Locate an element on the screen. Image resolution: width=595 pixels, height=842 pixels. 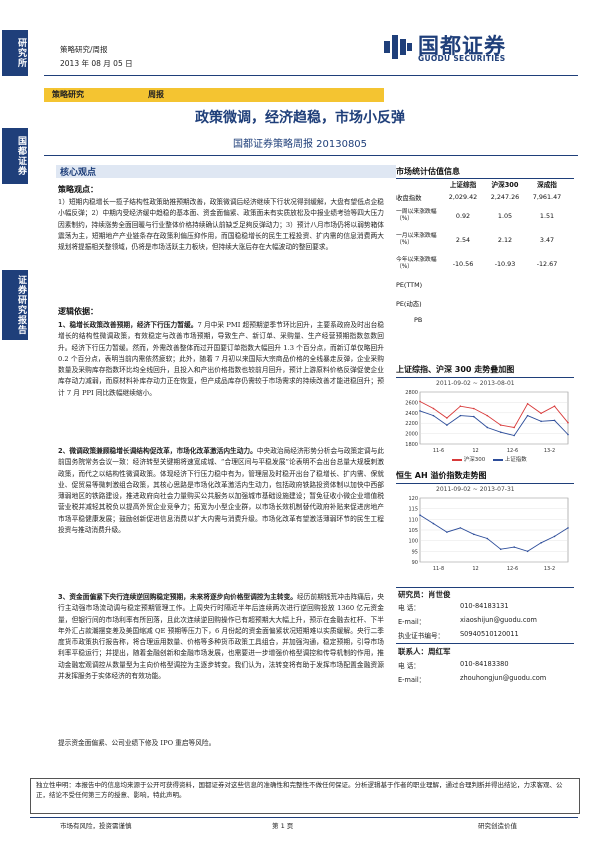
logic-point-1-head: 1、稳增长政策改善预期，经济下行压力暂缓。 is located at coordinates (128, 325).